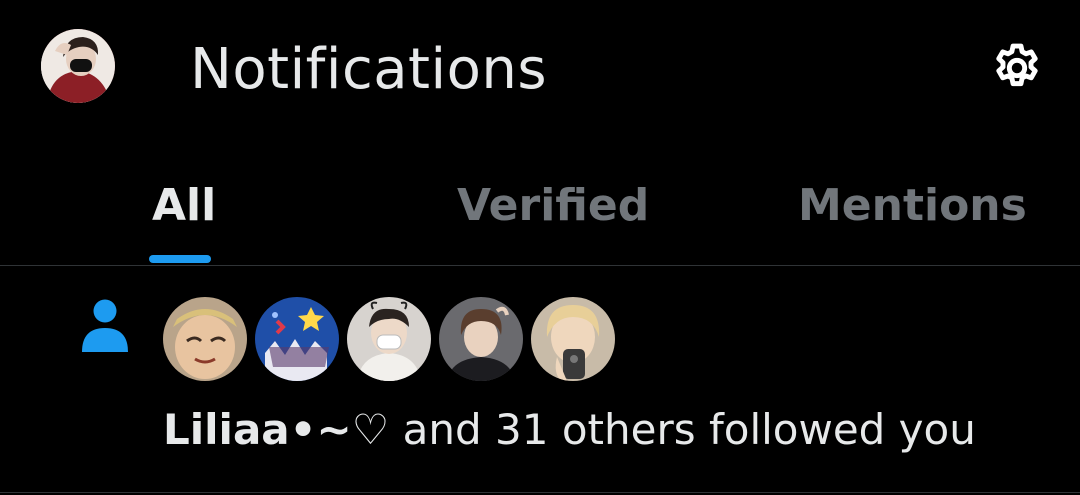 This screenshot has width=1080, height=495. What do you see at coordinates (540, 492) in the screenshot?
I see `divider` at bounding box center [540, 492].